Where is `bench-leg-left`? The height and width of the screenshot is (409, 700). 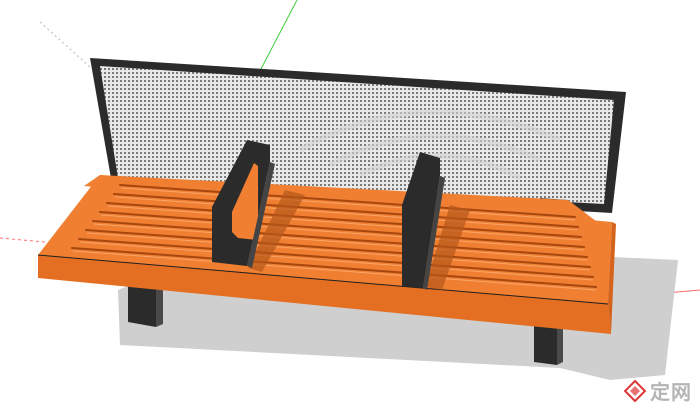
bench-leg-left is located at coordinates (142, 305).